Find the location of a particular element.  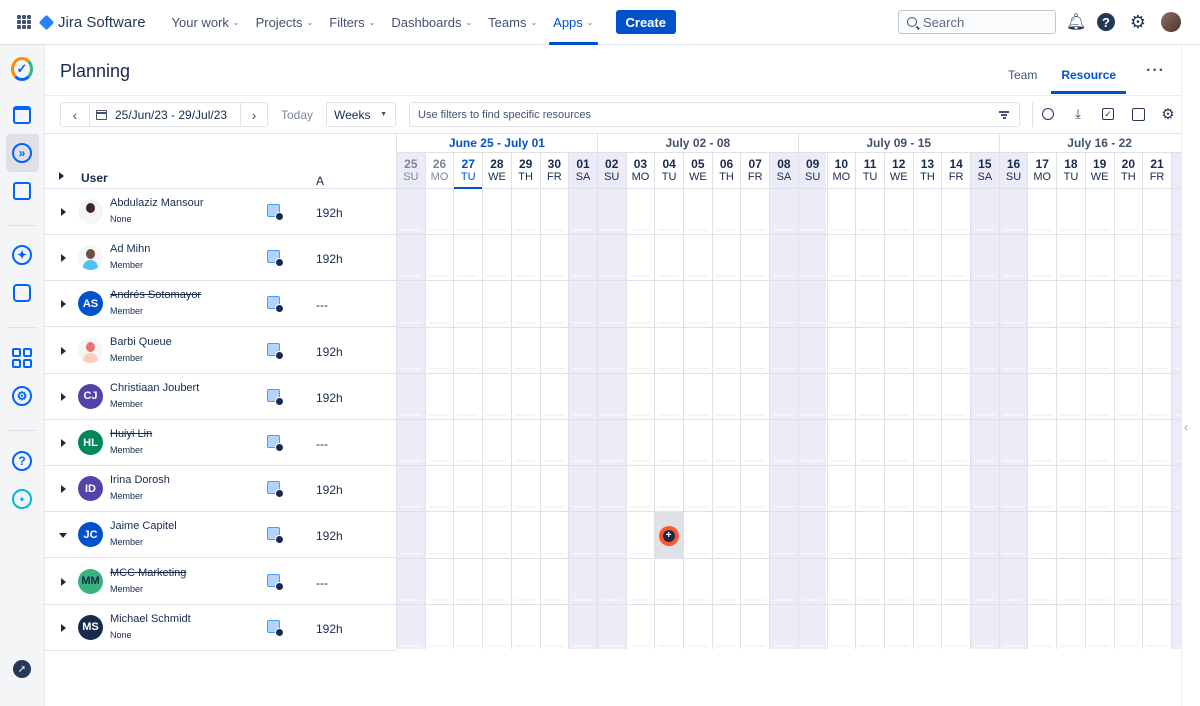

user-name: Andrés Sotomayor is located at coordinates (155, 295).